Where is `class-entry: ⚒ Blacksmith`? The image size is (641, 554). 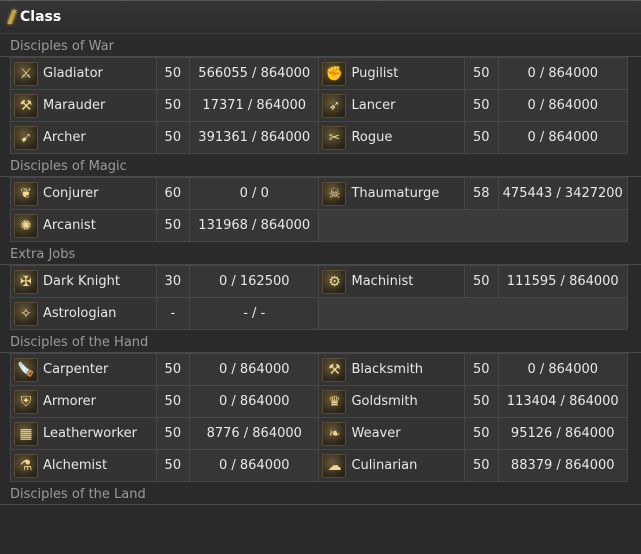 class-entry: ⚒ Blacksmith is located at coordinates (391, 369).